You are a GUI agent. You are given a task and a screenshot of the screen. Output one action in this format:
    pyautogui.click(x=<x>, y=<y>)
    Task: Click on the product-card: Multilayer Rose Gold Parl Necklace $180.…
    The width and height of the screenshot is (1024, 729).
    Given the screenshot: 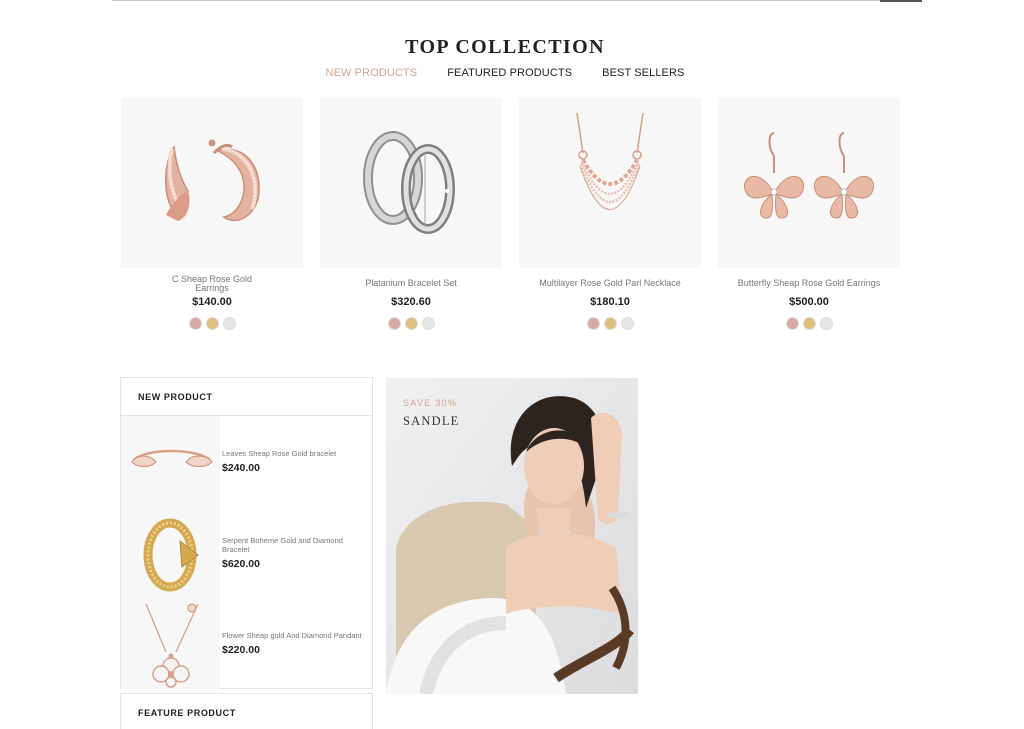 What is the action you would take?
    pyautogui.click(x=610, y=214)
    